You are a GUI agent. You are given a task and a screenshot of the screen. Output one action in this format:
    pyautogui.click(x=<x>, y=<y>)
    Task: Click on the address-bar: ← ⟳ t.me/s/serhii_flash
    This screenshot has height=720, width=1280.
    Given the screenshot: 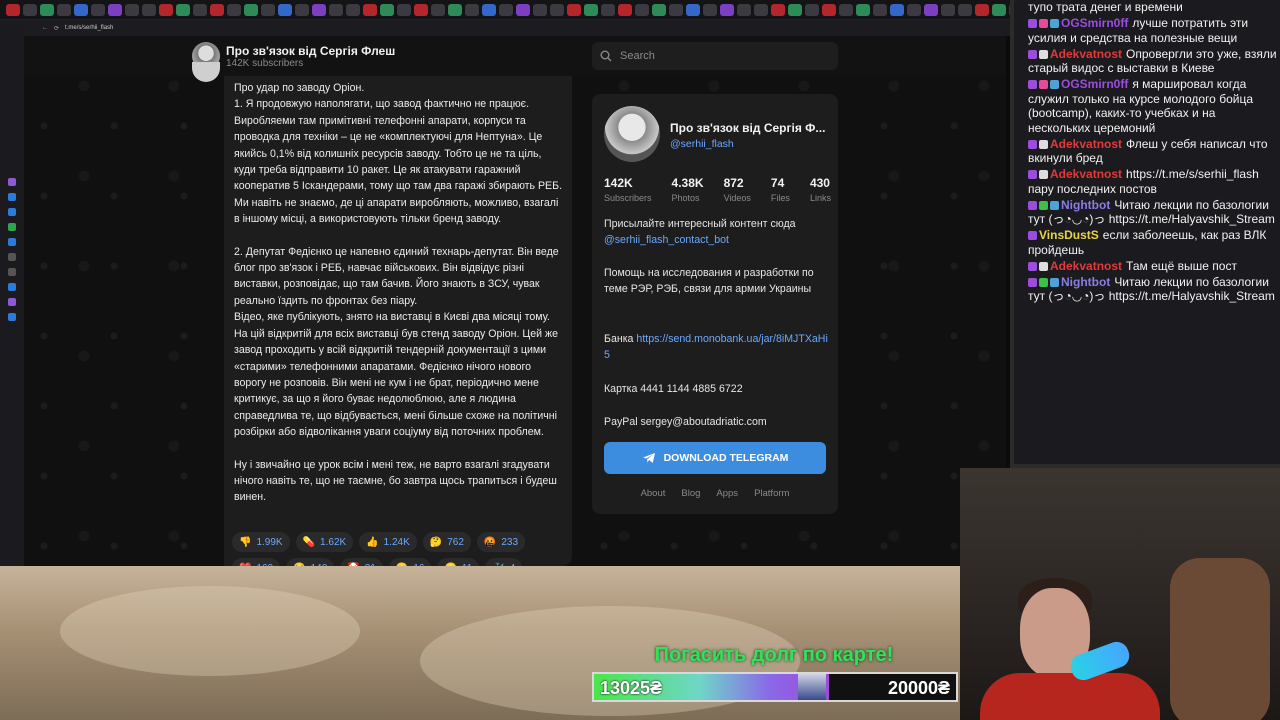 What is the action you would take?
    pyautogui.click(x=517, y=28)
    